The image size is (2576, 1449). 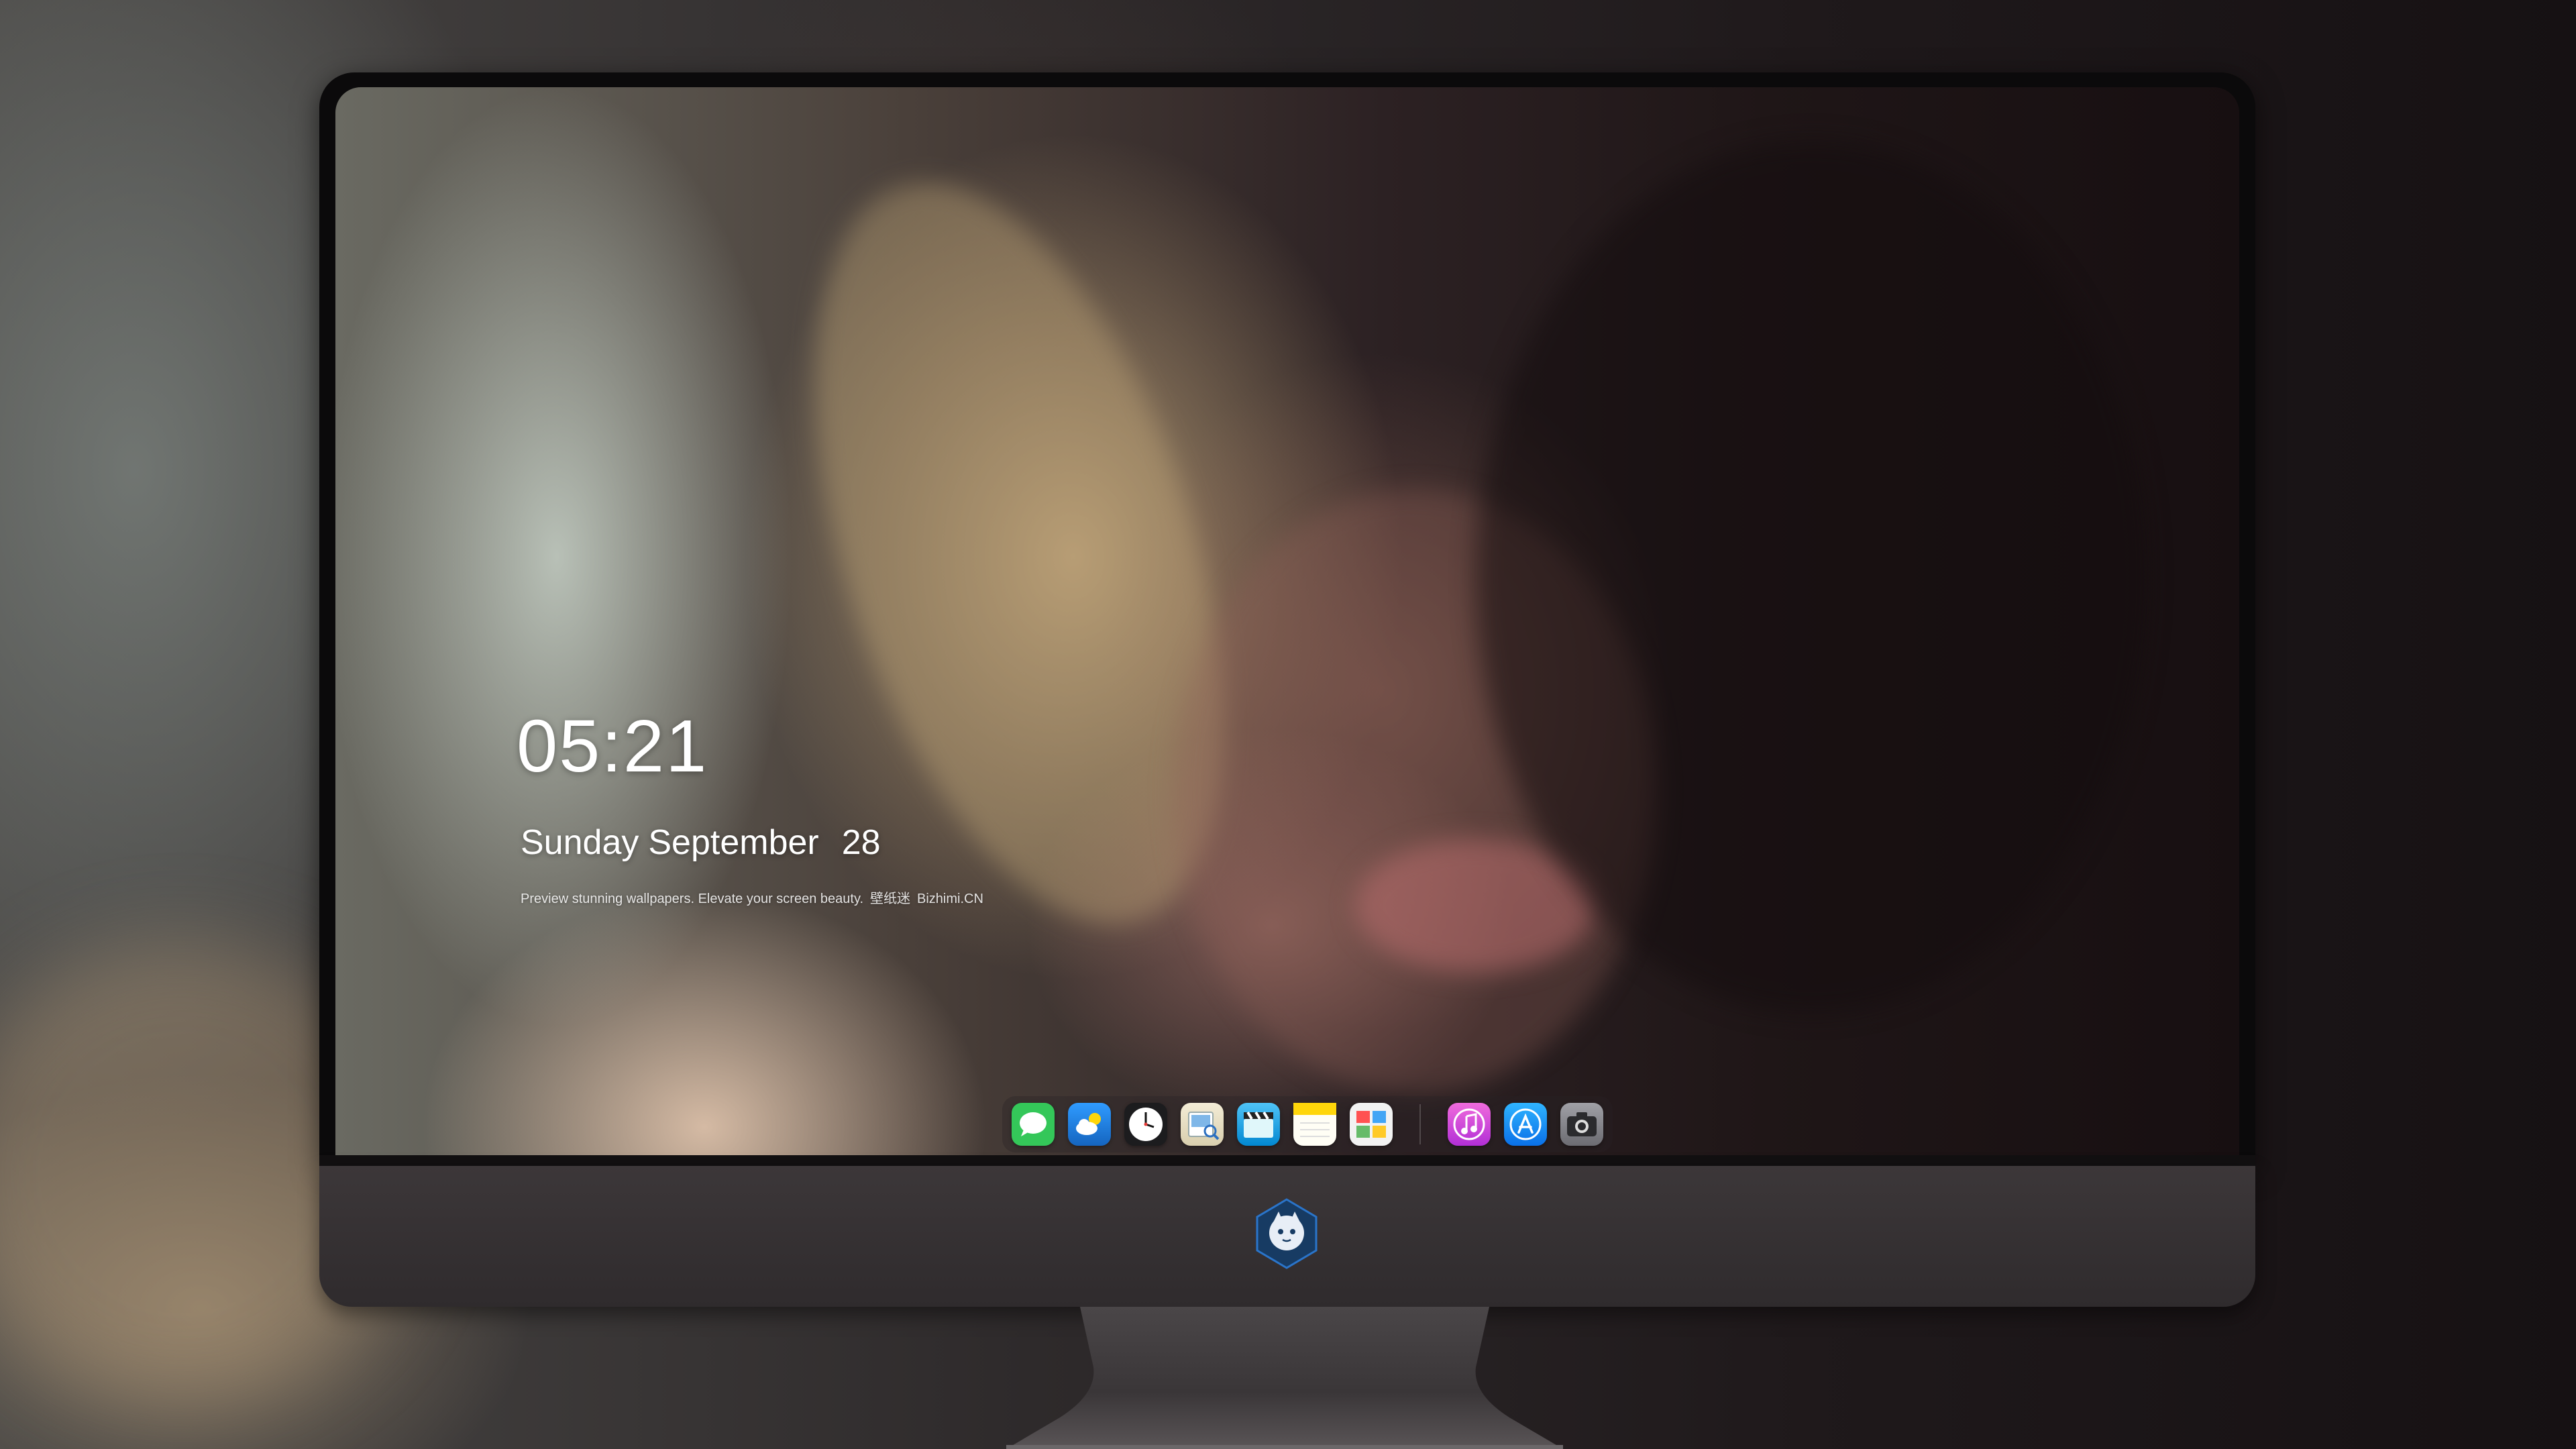 What do you see at coordinates (890, 899) in the screenshot?
I see `tagline-cn: 壁纸迷` at bounding box center [890, 899].